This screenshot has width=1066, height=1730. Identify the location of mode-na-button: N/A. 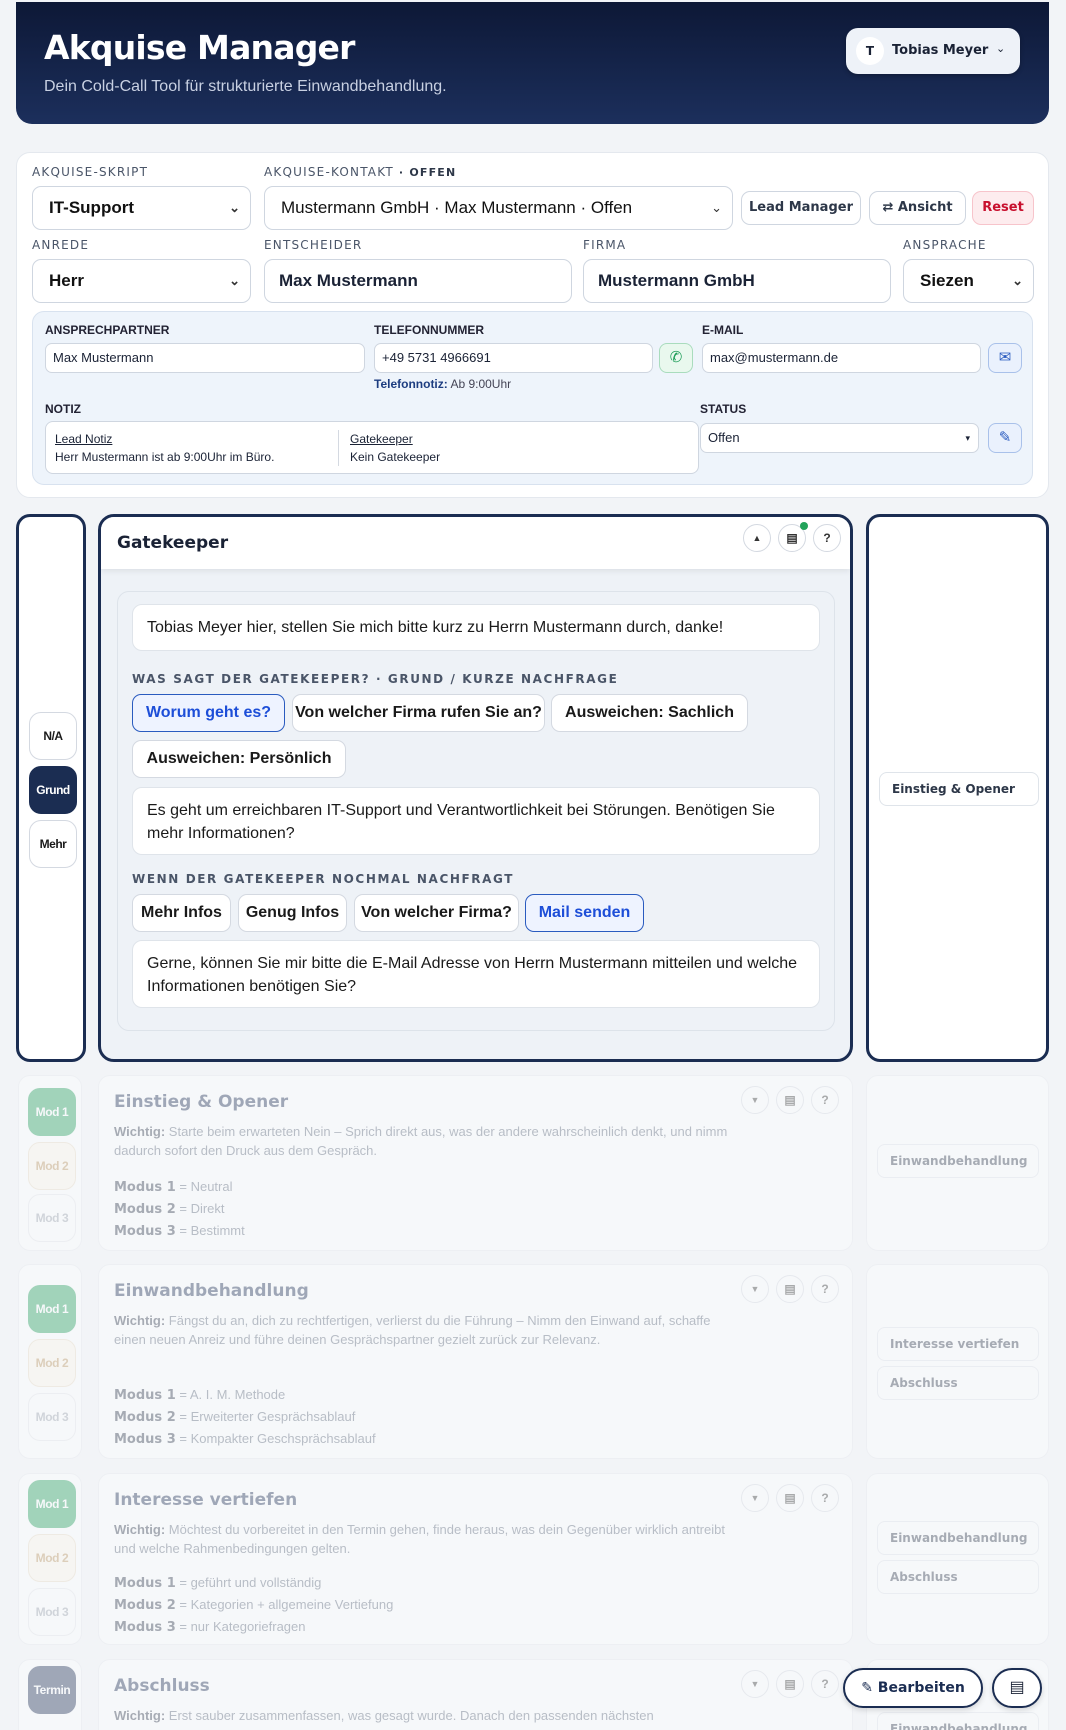
(53, 736).